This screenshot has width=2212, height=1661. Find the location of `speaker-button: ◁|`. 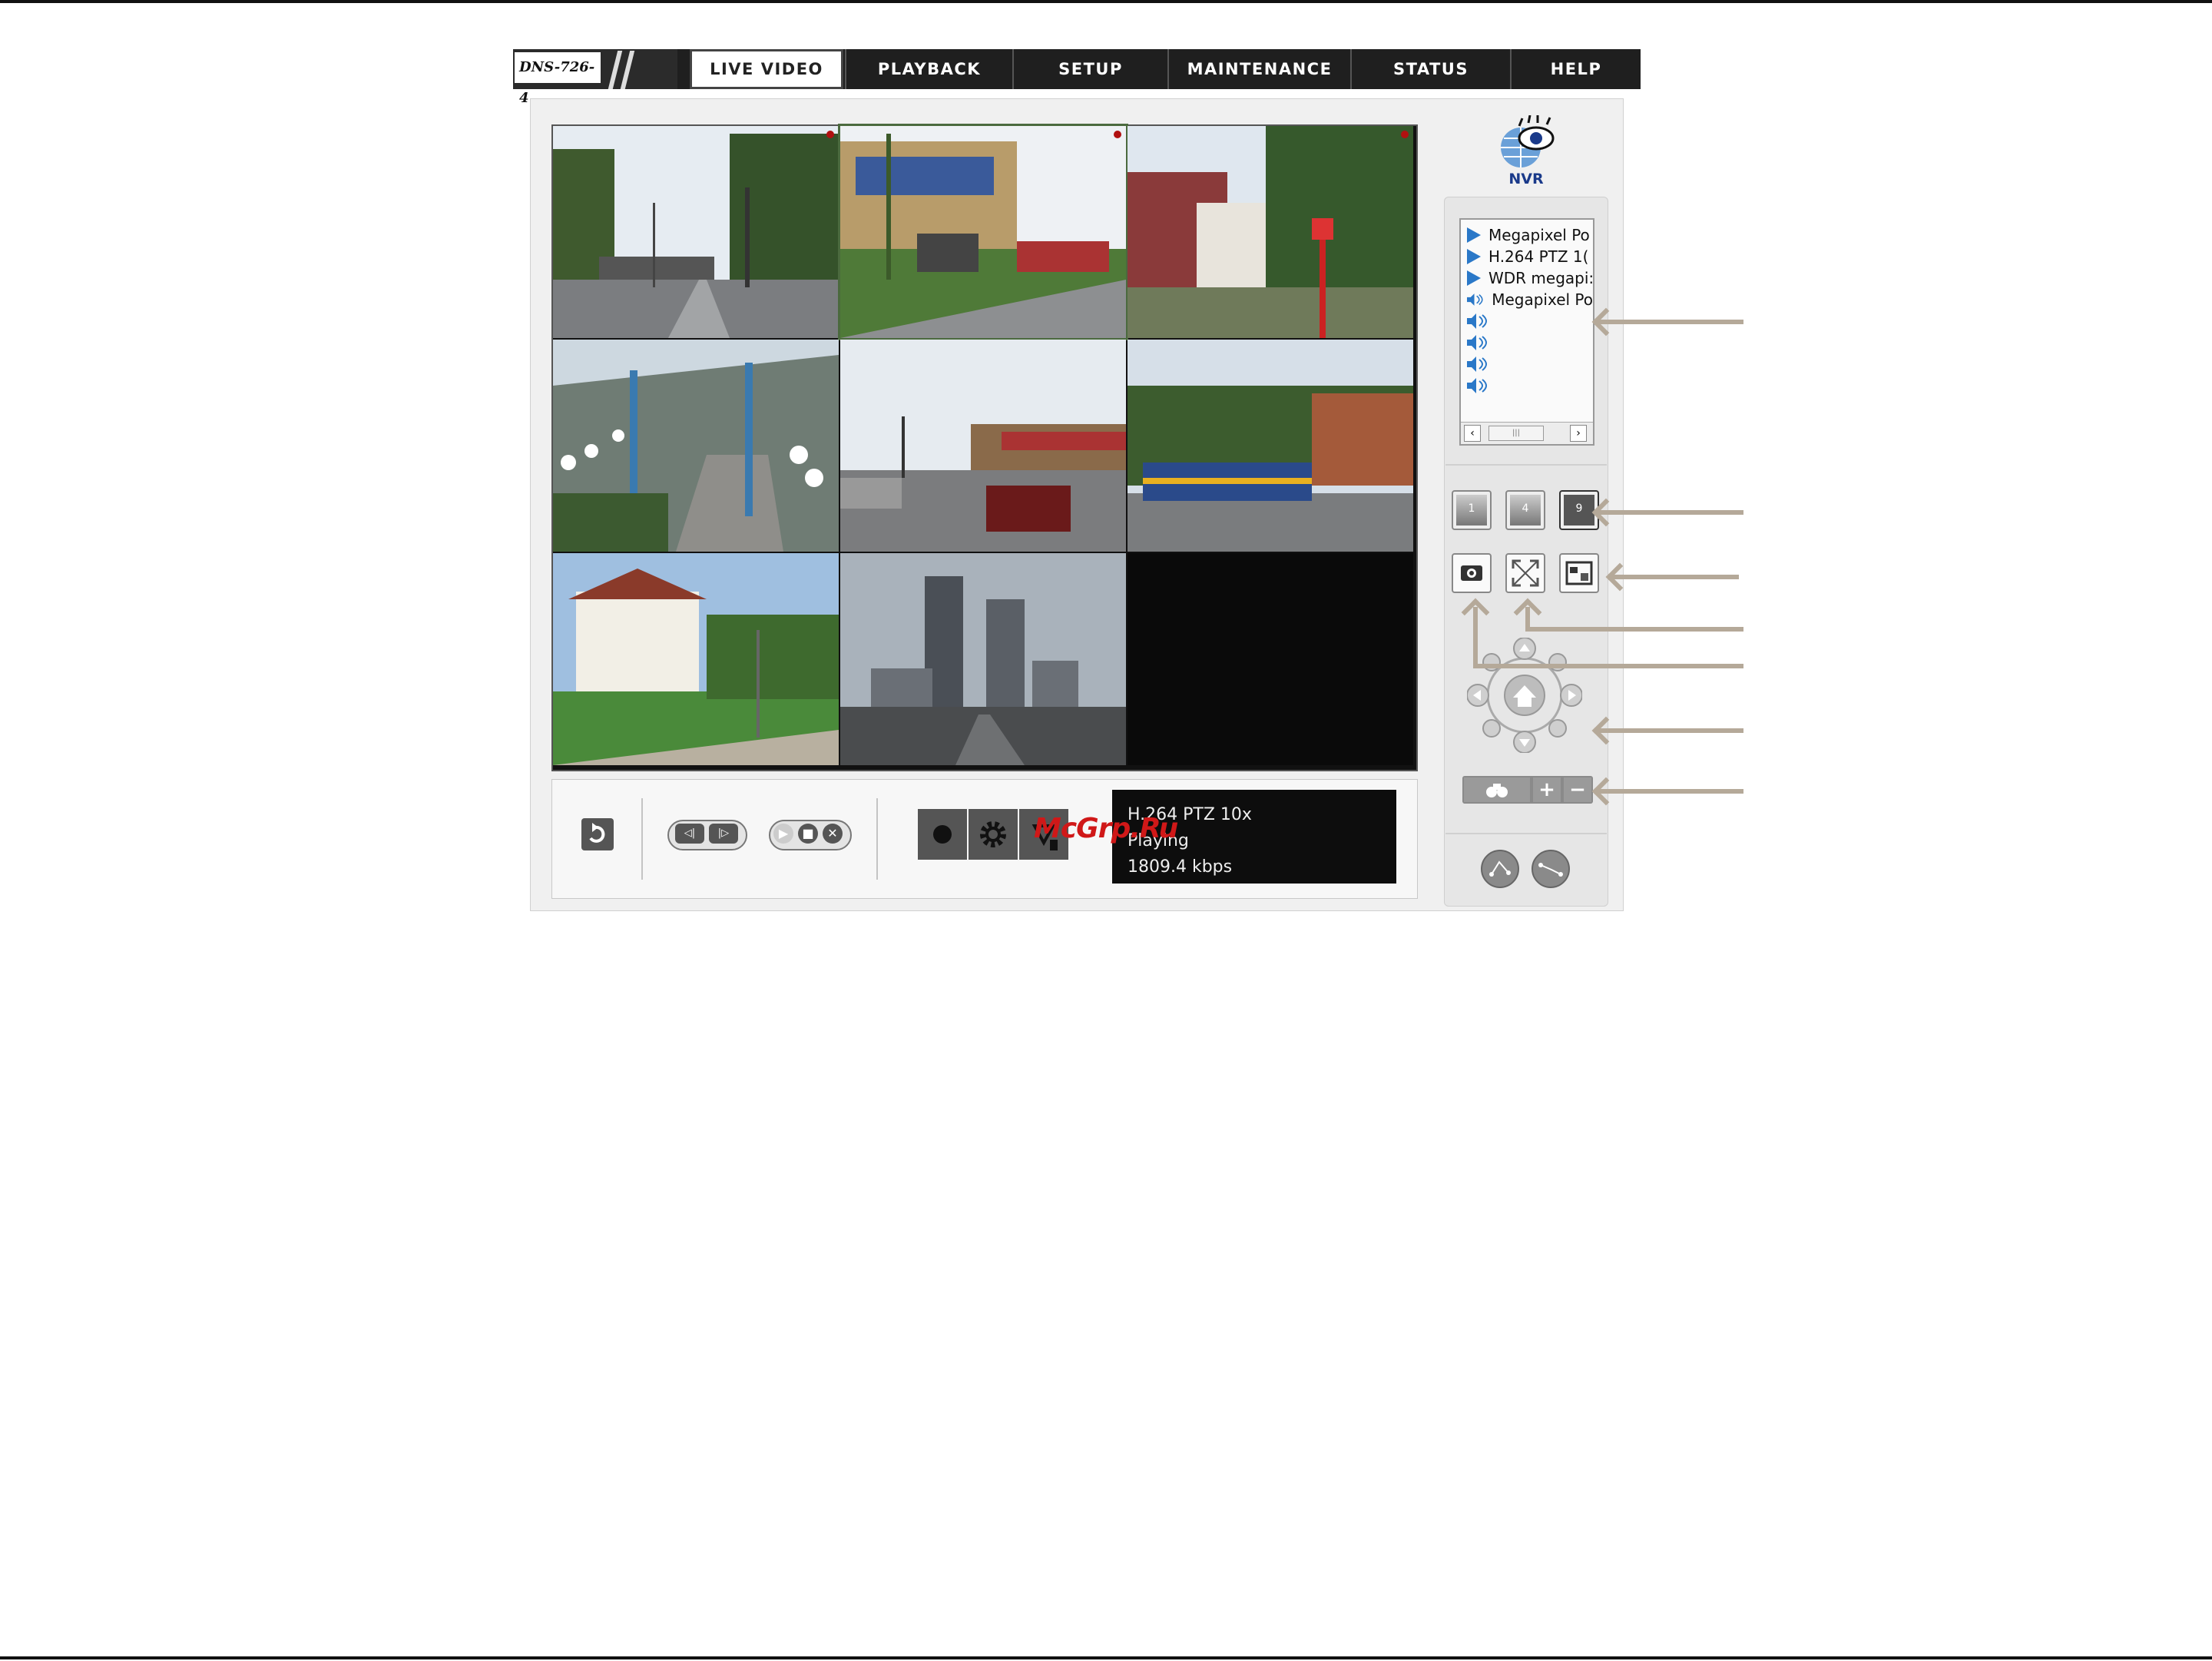

speaker-button: ◁| is located at coordinates (690, 834).